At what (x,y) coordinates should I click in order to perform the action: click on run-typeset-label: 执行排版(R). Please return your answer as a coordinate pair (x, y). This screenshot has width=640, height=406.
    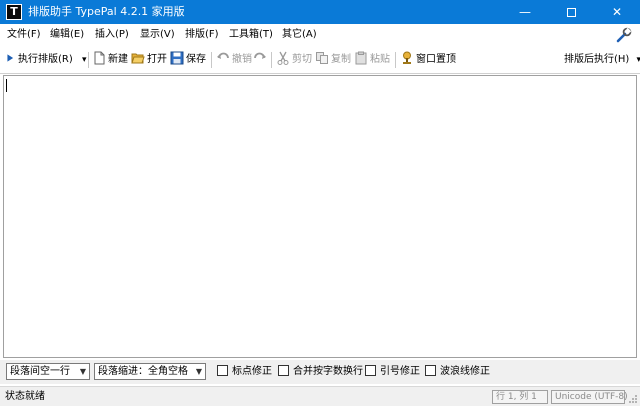
    Looking at the image, I should click on (45, 59).